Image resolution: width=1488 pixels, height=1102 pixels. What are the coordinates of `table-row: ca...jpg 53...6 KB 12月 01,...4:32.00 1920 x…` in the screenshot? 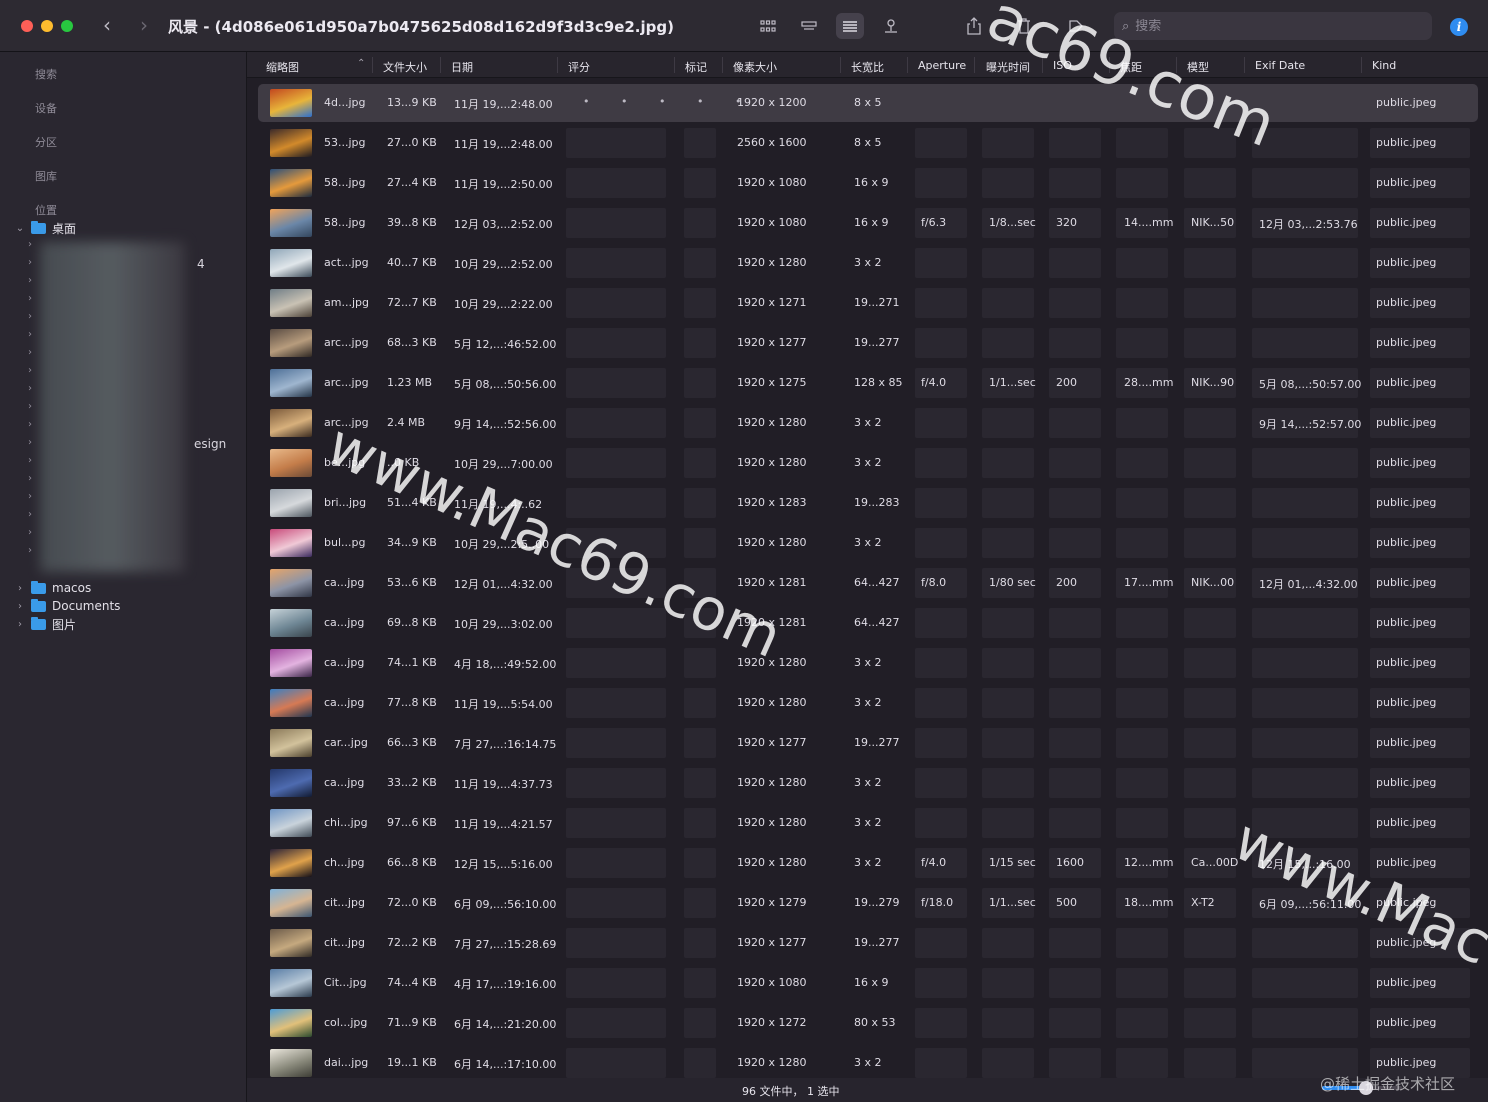 It's located at (867, 583).